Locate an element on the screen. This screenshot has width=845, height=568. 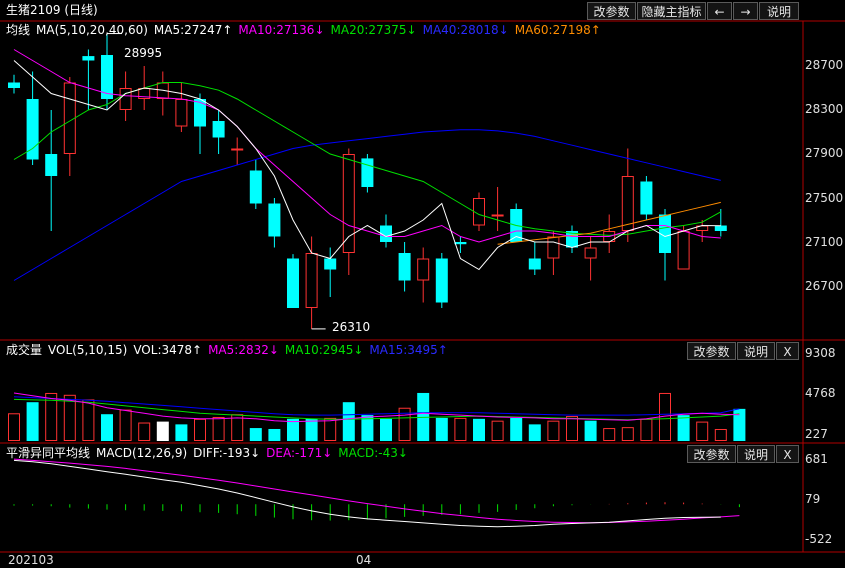
arrow-left-icon: ← is located at coordinates (719, 11).